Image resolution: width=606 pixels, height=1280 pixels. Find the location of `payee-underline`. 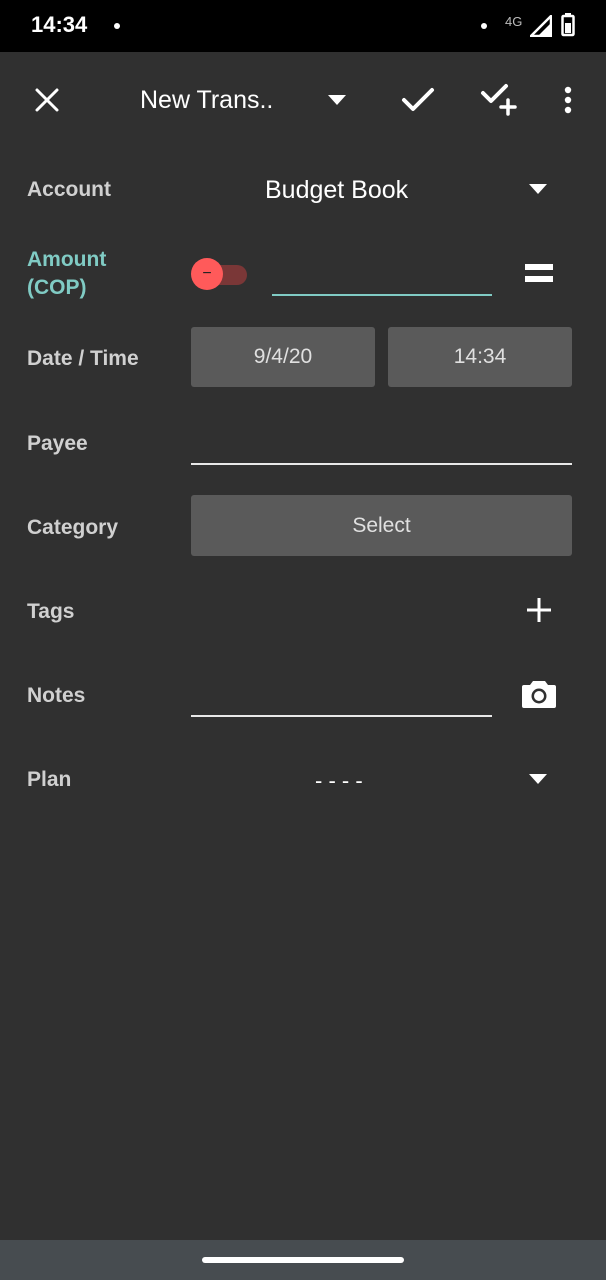

payee-underline is located at coordinates (381, 464).